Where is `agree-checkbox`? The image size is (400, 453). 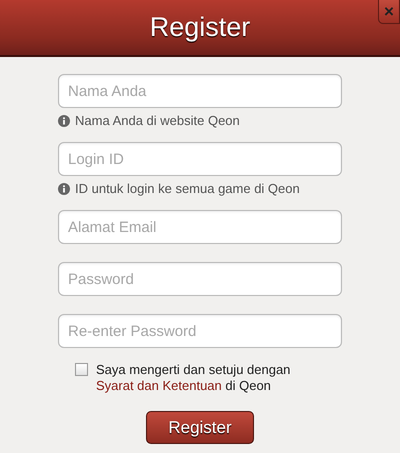
agree-checkbox is located at coordinates (81, 369).